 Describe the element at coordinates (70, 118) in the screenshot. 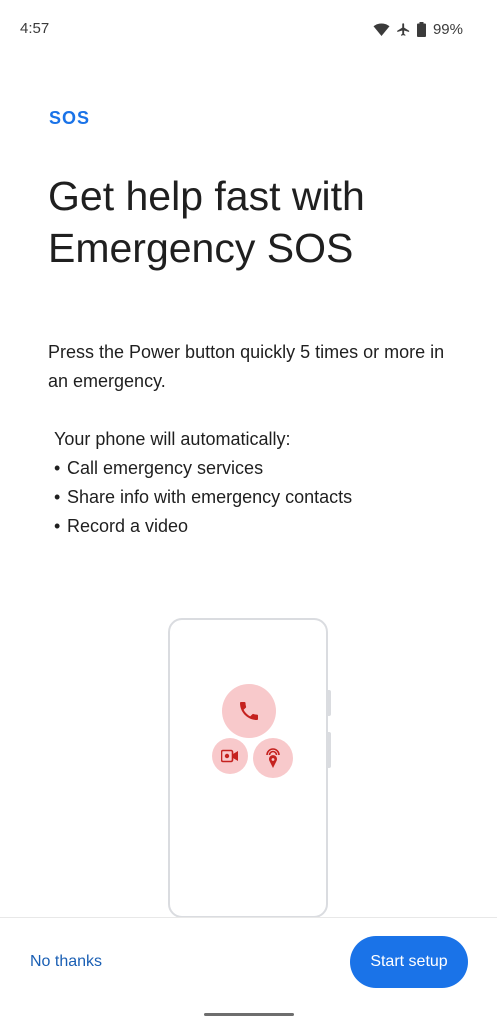

I see `sos-label: SOS` at that location.